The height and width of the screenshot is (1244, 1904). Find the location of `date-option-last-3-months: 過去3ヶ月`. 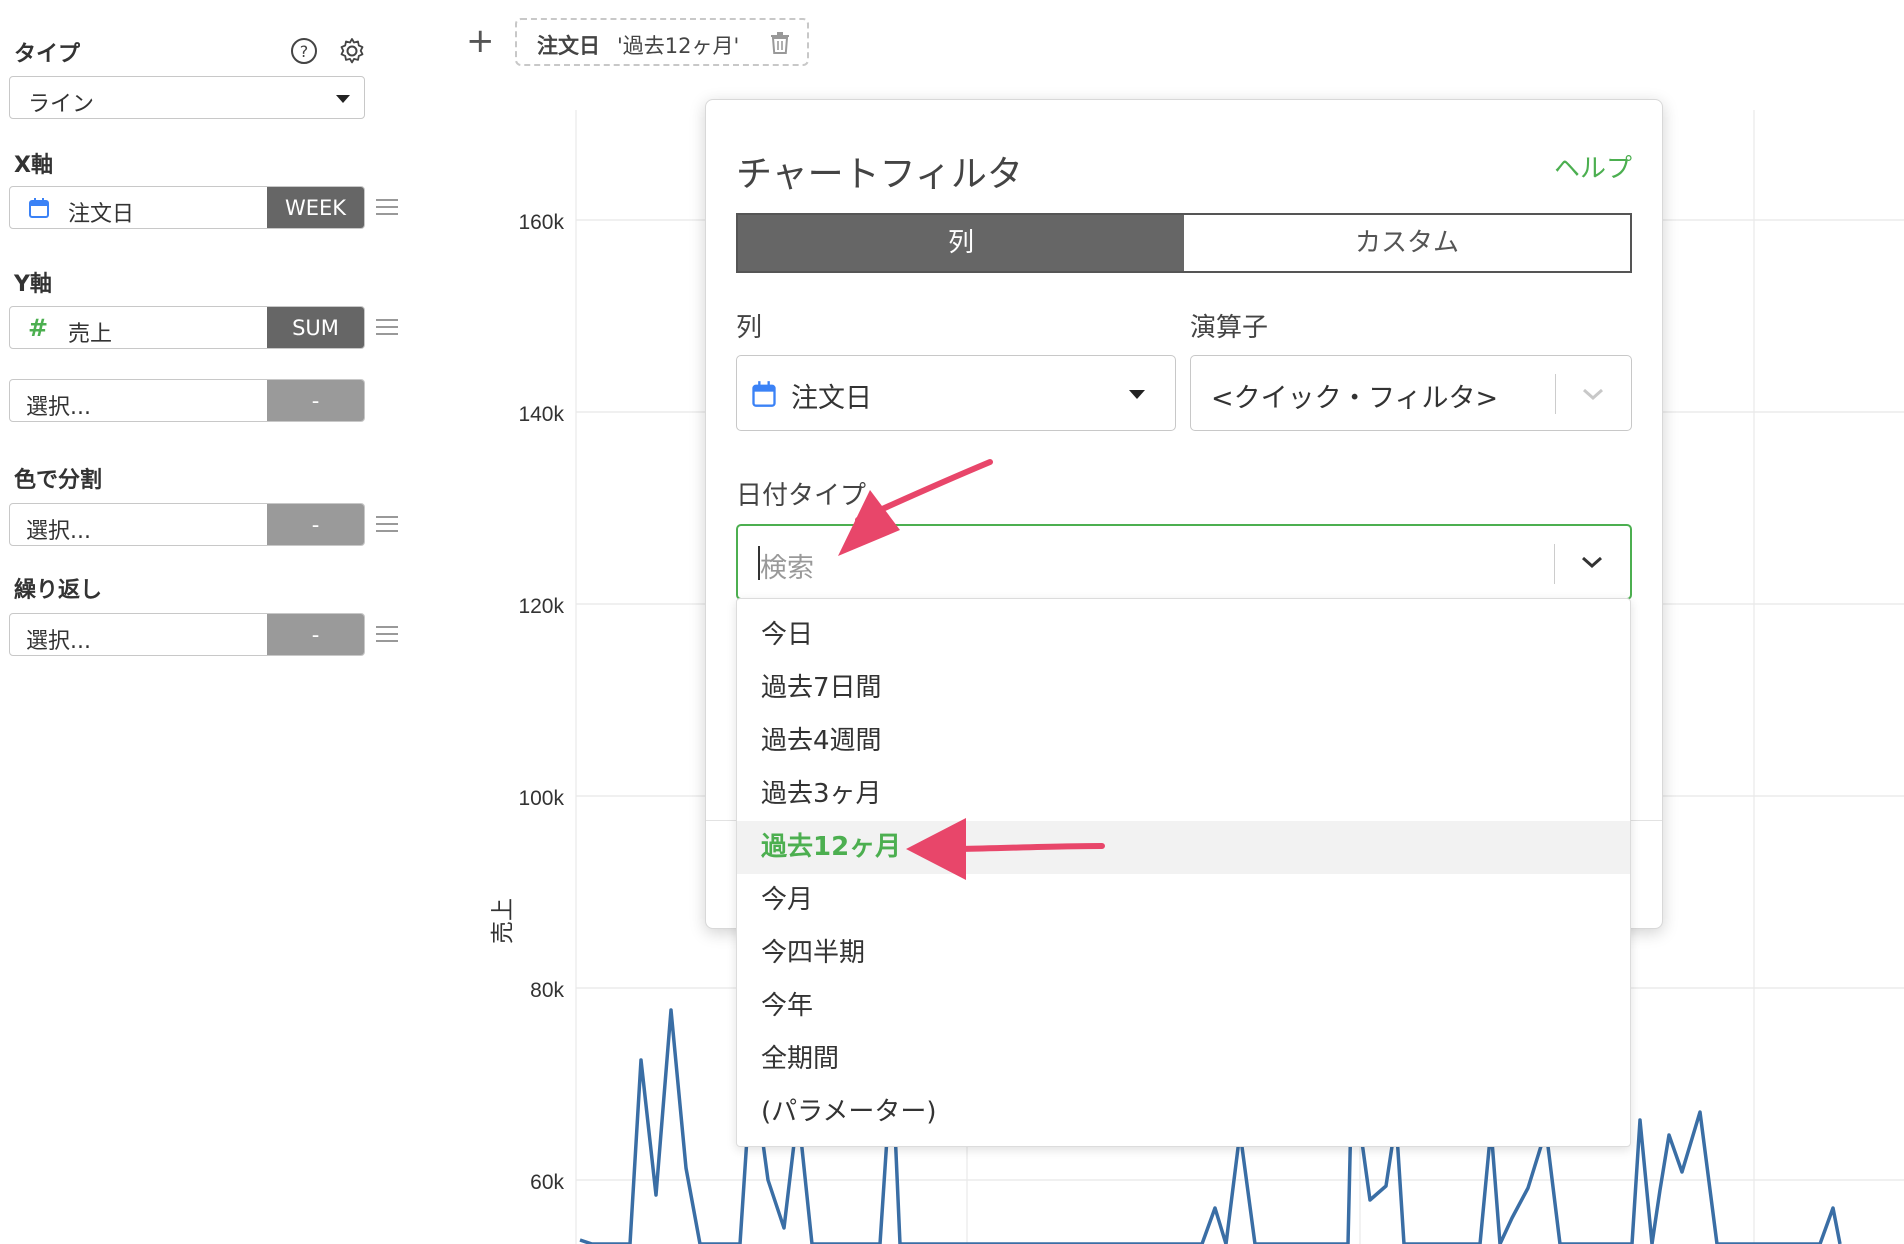

date-option-last-3-months: 過去3ヶ月 is located at coordinates (1183, 794).